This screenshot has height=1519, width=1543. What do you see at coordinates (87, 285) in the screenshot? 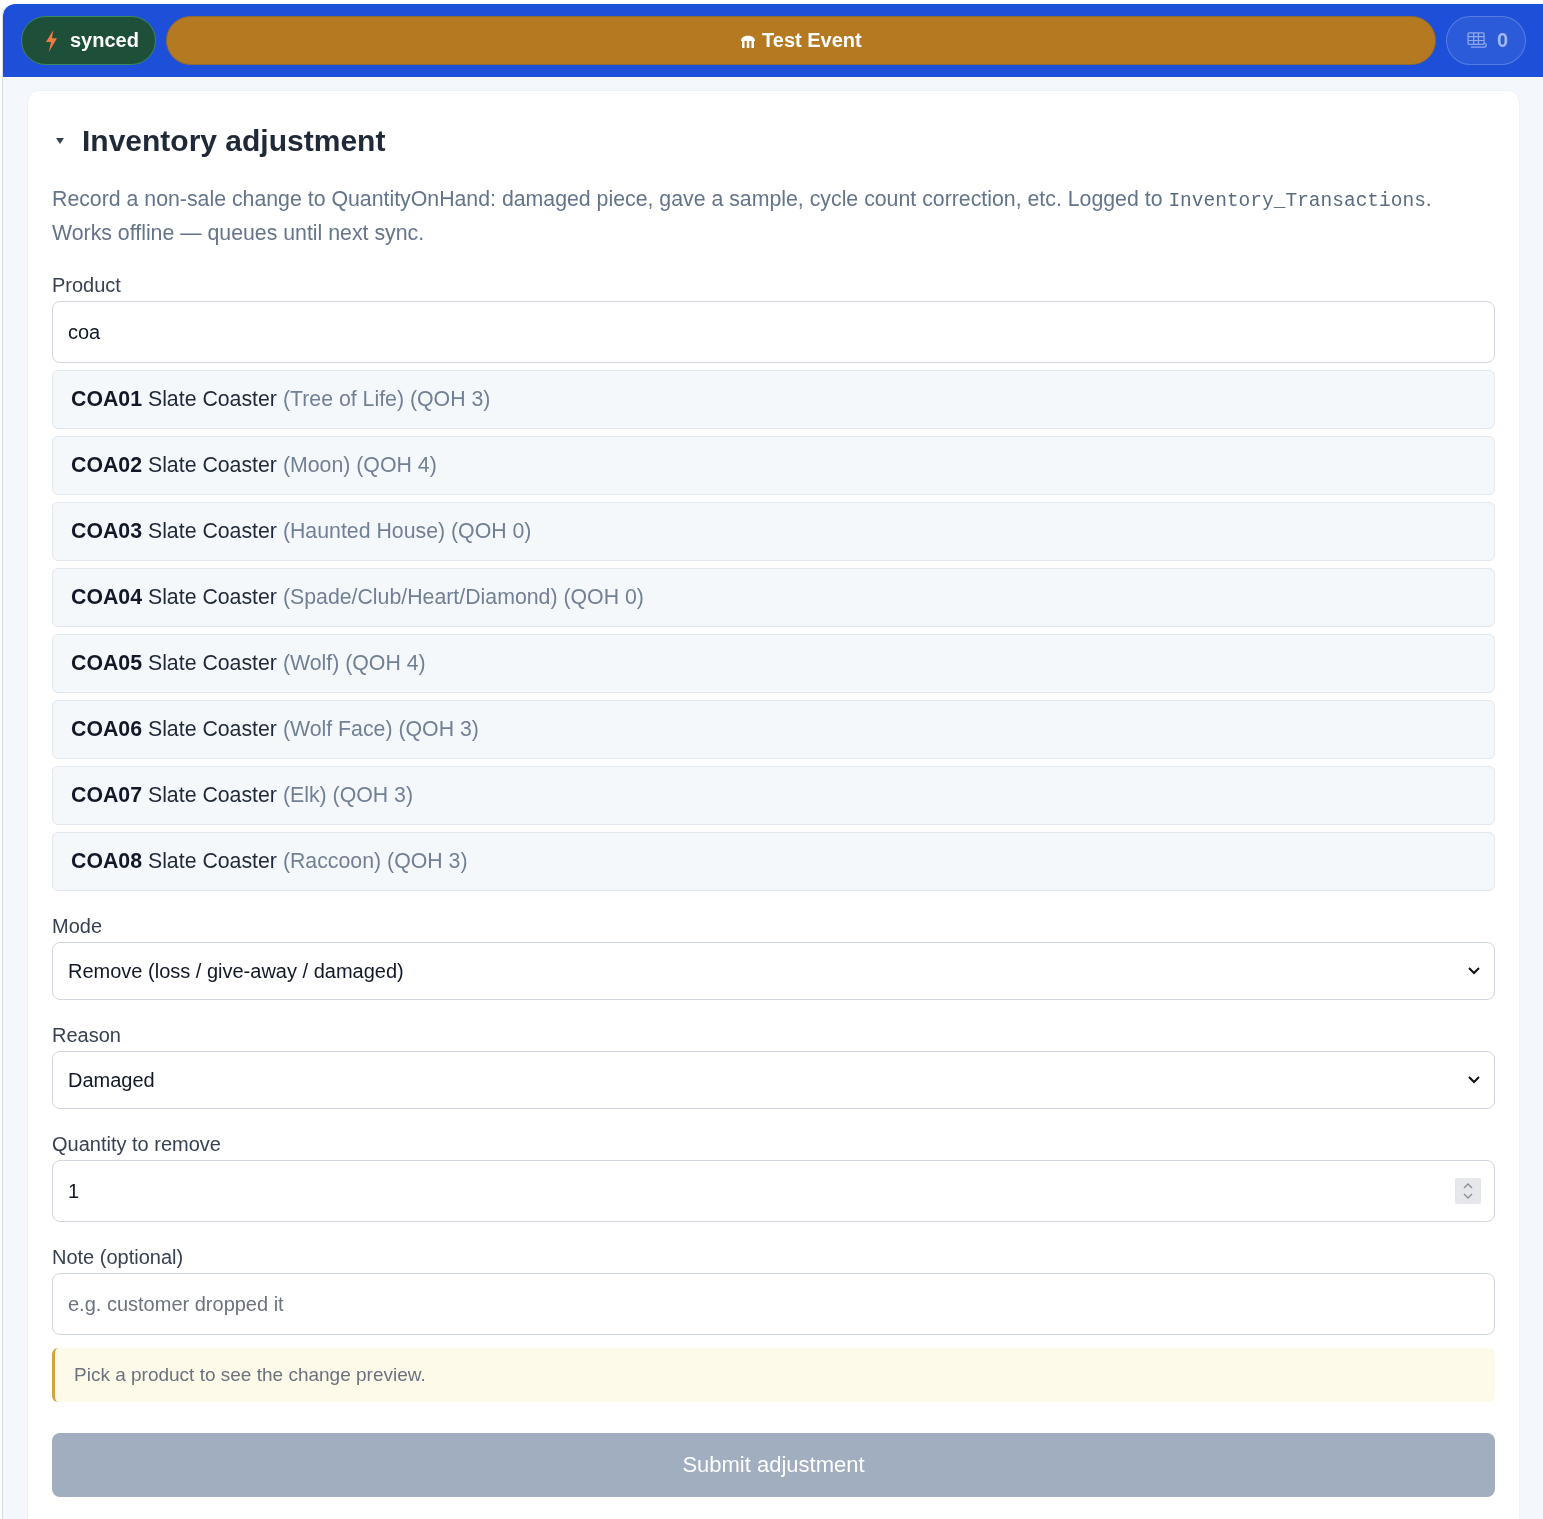
I see `field-label: Product` at bounding box center [87, 285].